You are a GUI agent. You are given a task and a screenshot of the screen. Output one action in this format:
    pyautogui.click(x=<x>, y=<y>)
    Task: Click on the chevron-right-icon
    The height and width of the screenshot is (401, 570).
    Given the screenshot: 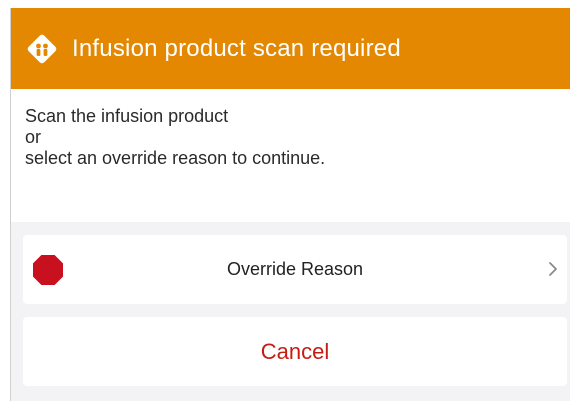 What is the action you would take?
    pyautogui.click(x=553, y=269)
    